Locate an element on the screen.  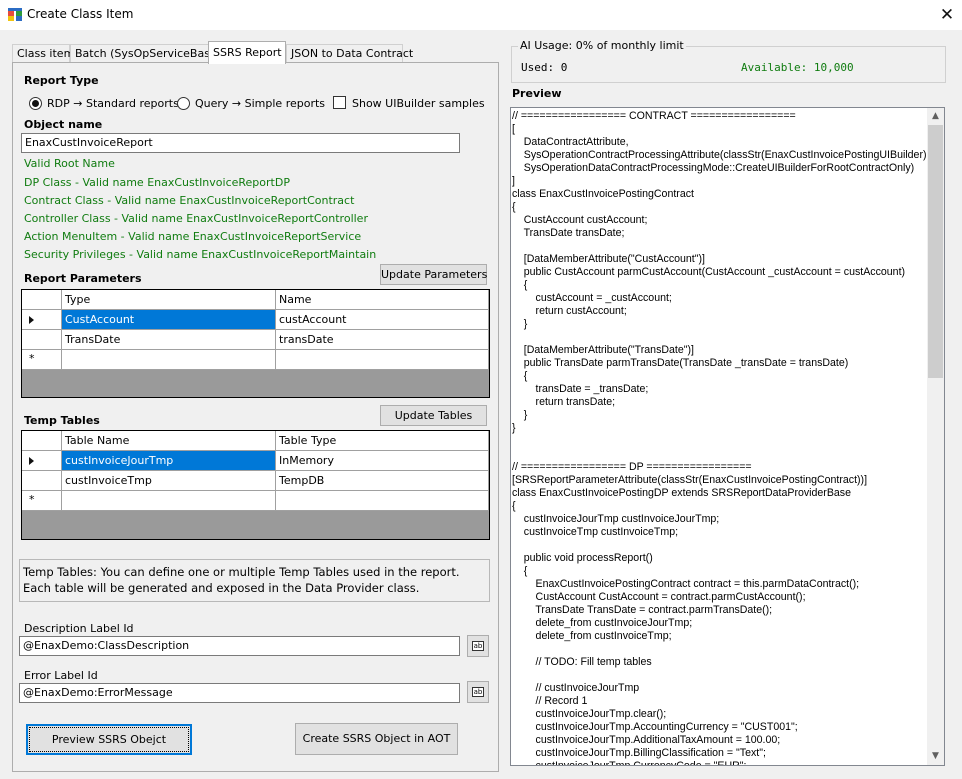
error-label-caption: Error Label Id is located at coordinates (61, 675).